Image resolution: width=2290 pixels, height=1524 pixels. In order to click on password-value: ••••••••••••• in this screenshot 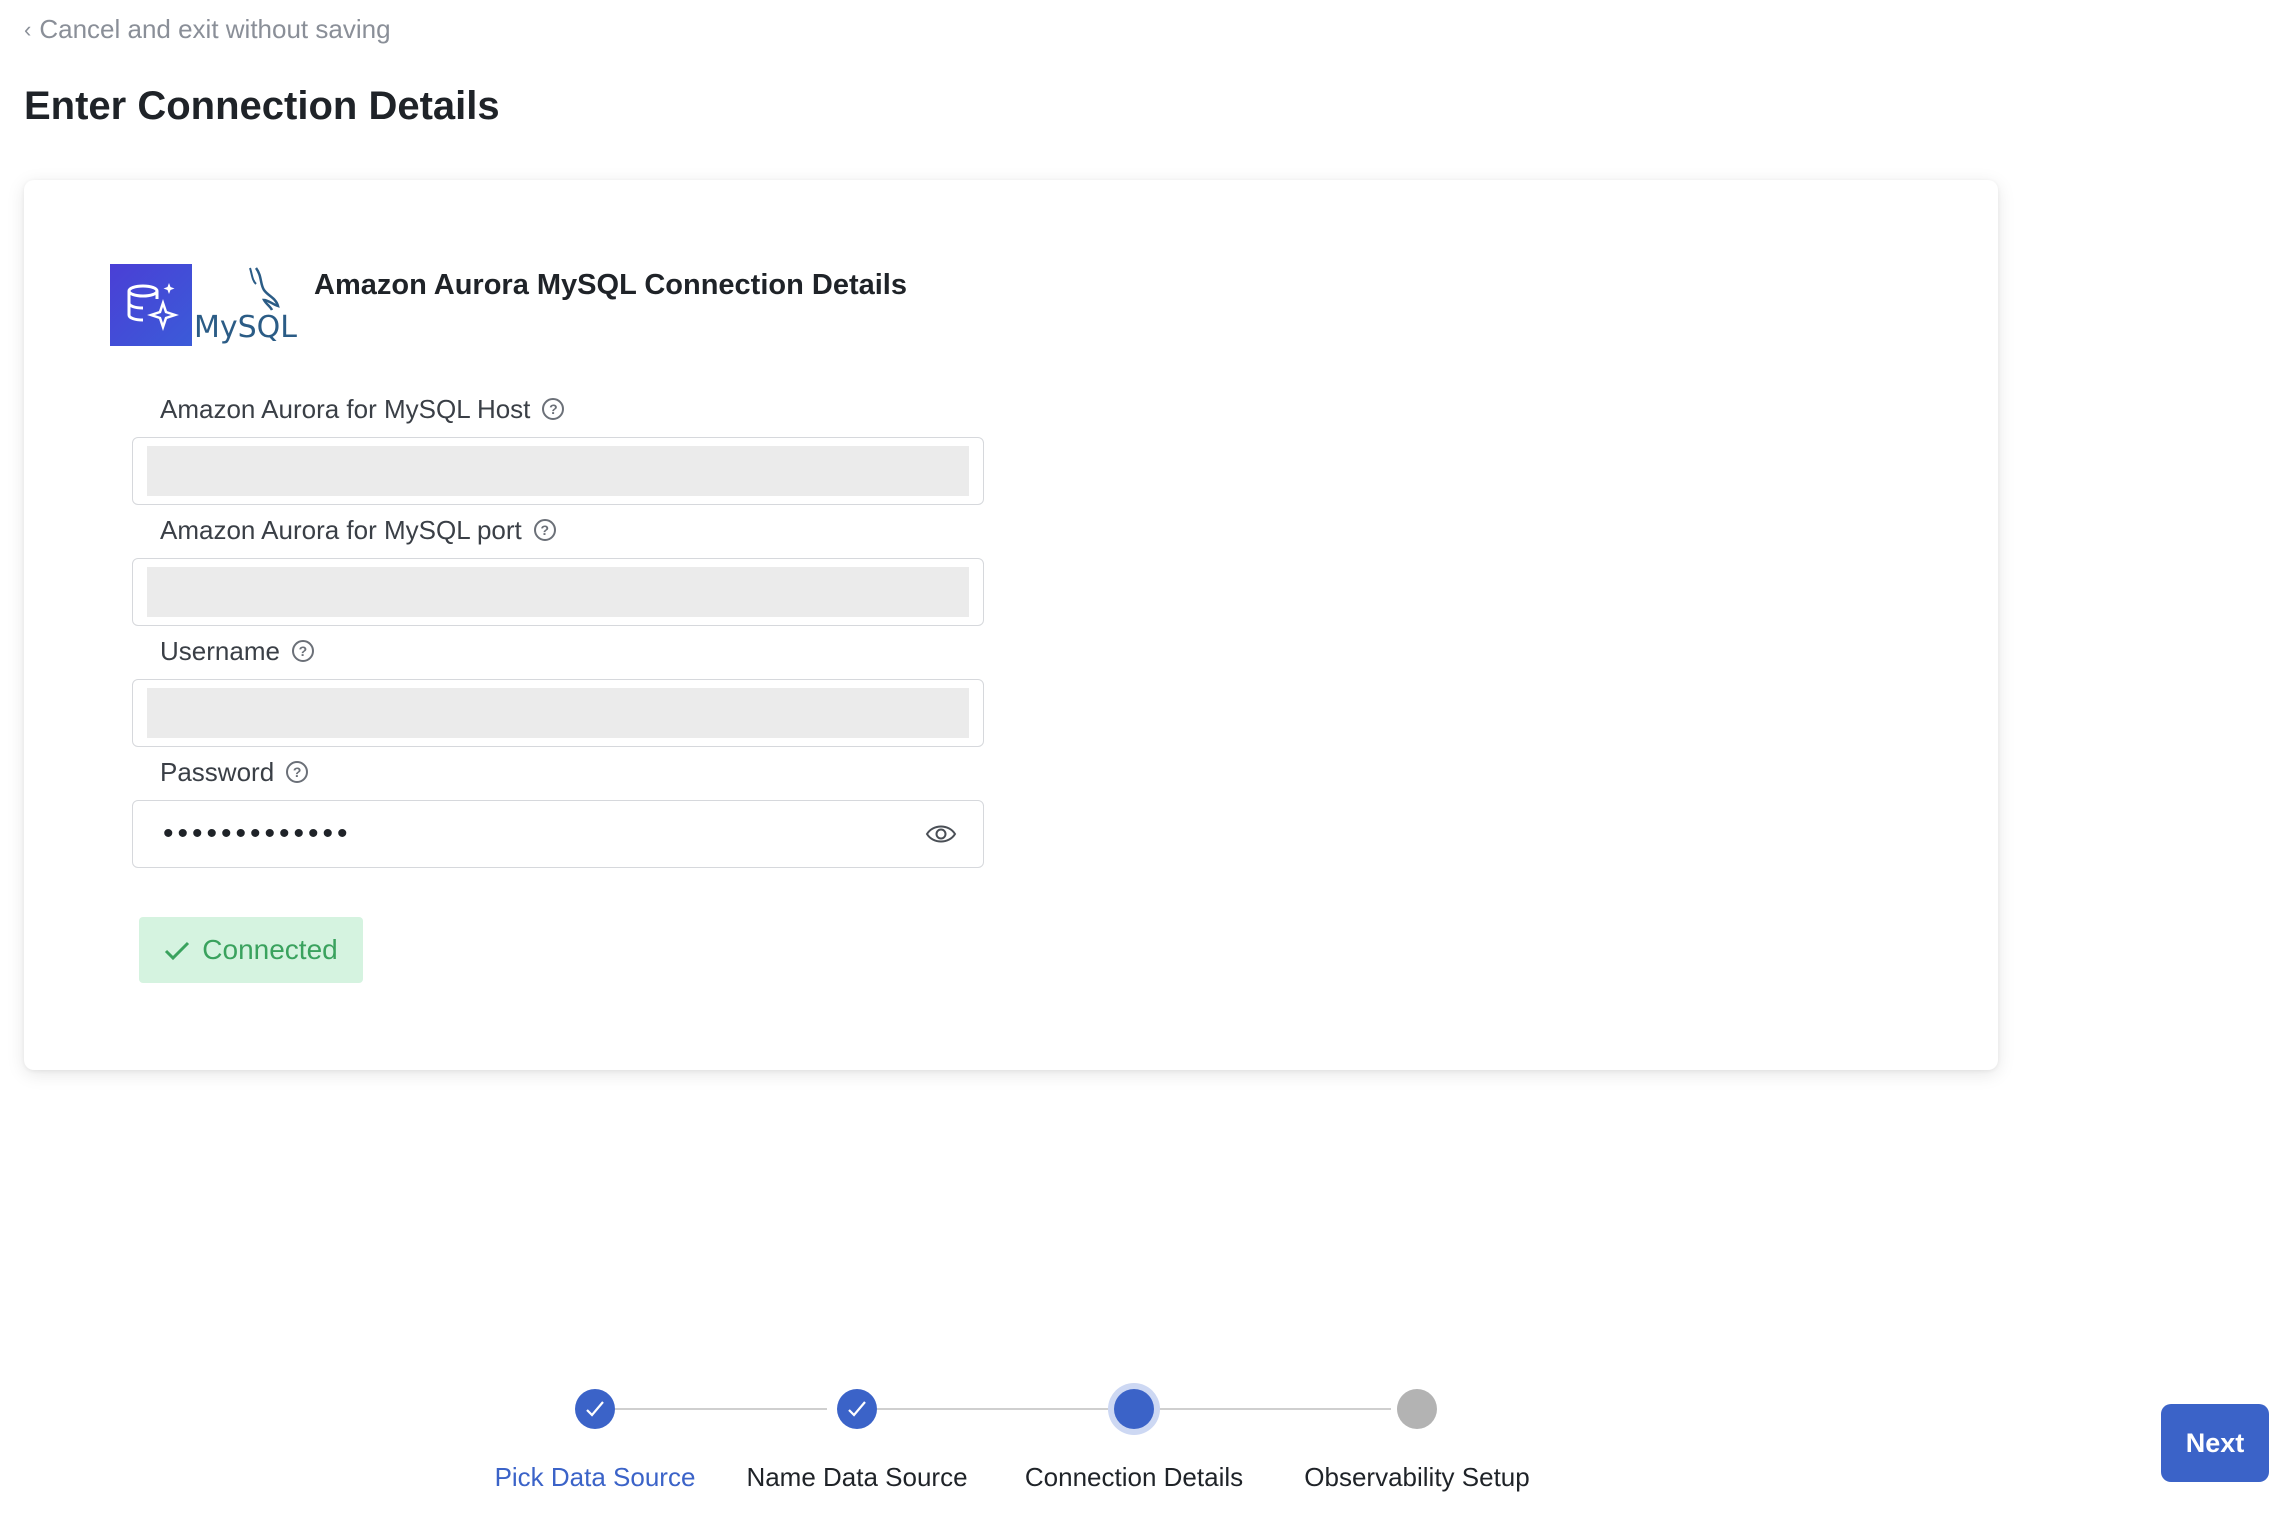, I will do `click(257, 833)`.